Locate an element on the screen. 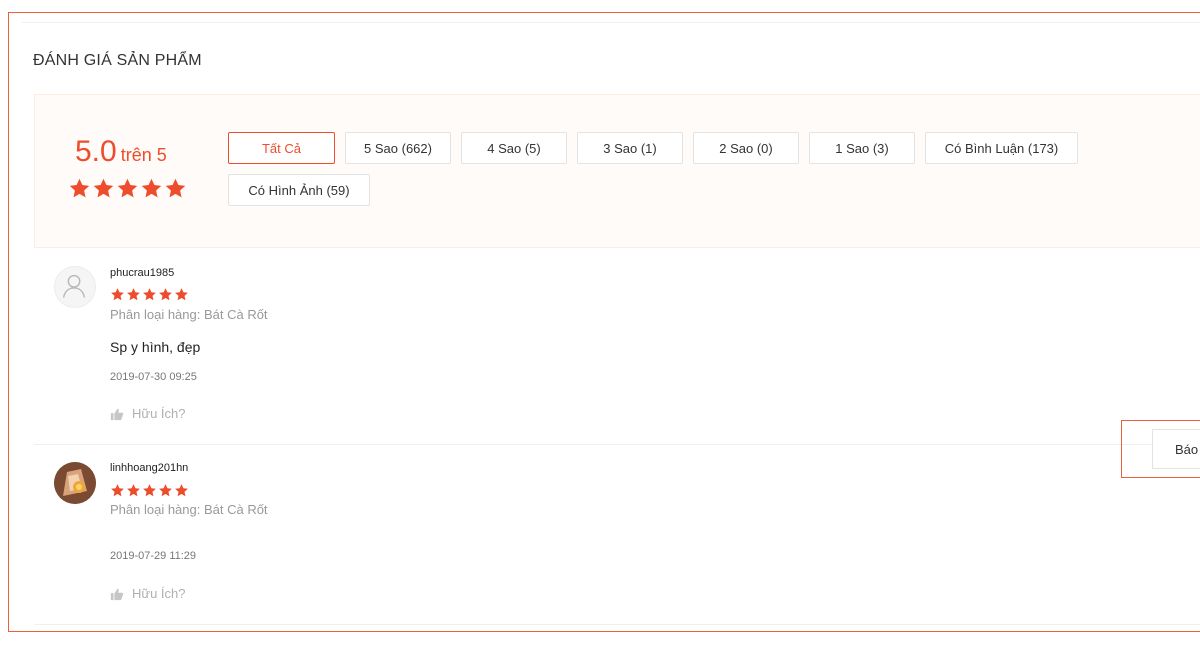  filter-with-images: Có Hình Ảnh (59) is located at coordinates (299, 190).